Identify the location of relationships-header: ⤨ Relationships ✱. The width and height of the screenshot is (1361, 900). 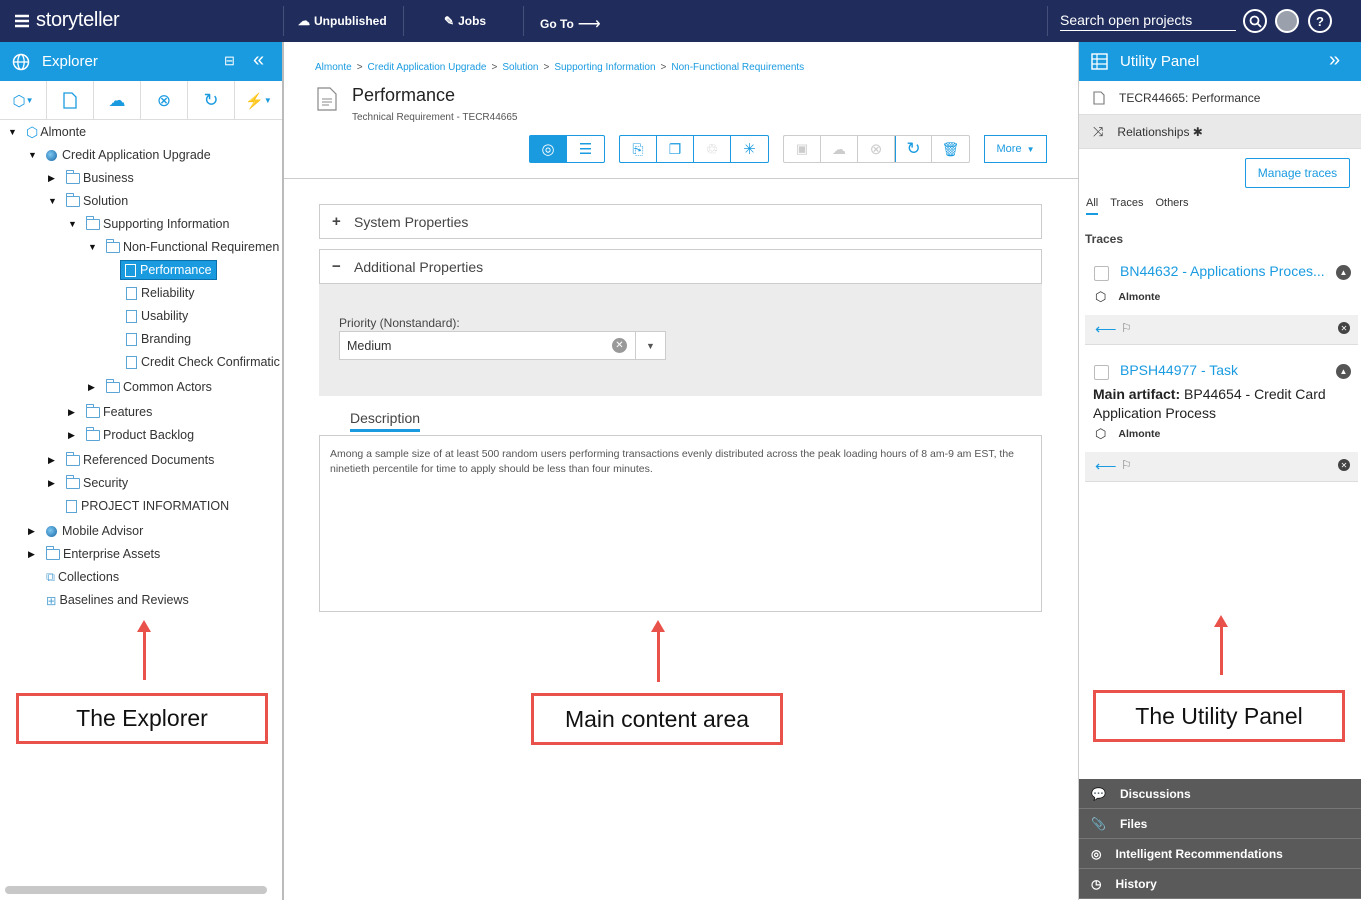
(1220, 132).